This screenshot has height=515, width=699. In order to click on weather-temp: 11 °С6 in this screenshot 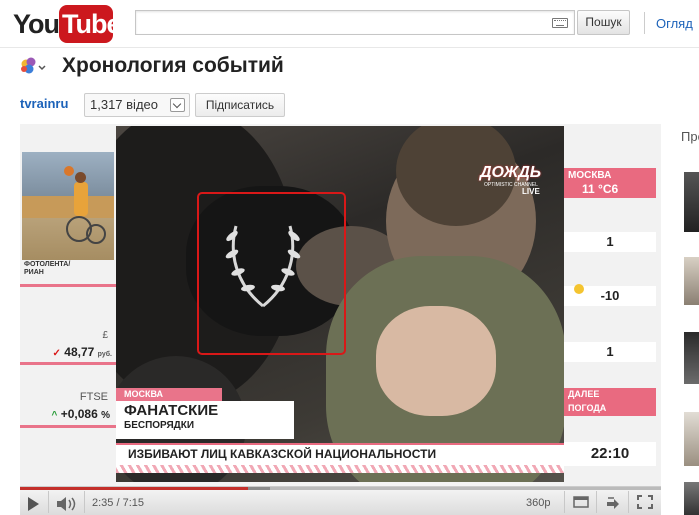, I will do `click(600, 189)`.